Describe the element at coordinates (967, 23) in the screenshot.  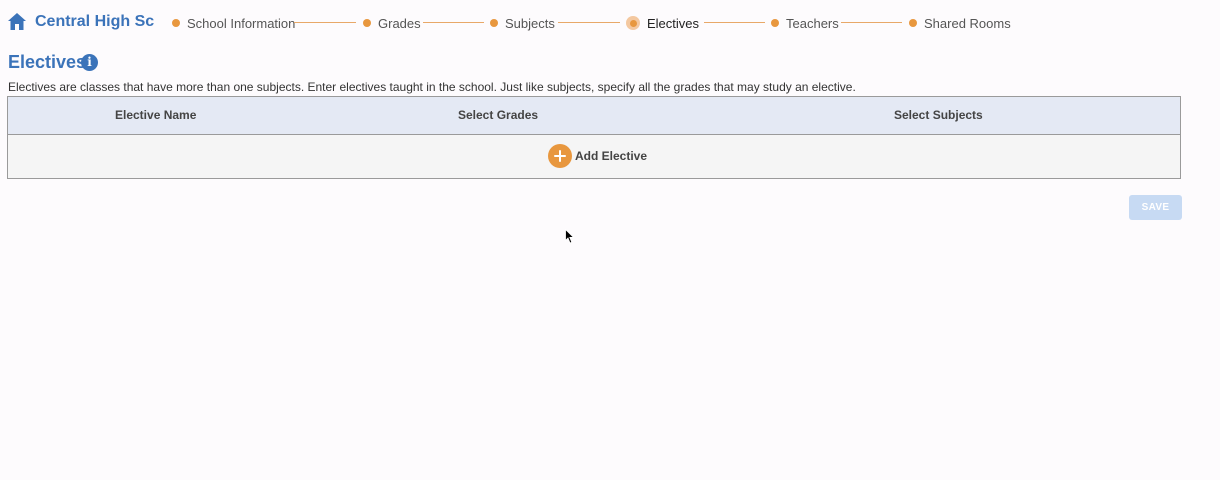
I see `step-label: Shared Rooms` at that location.